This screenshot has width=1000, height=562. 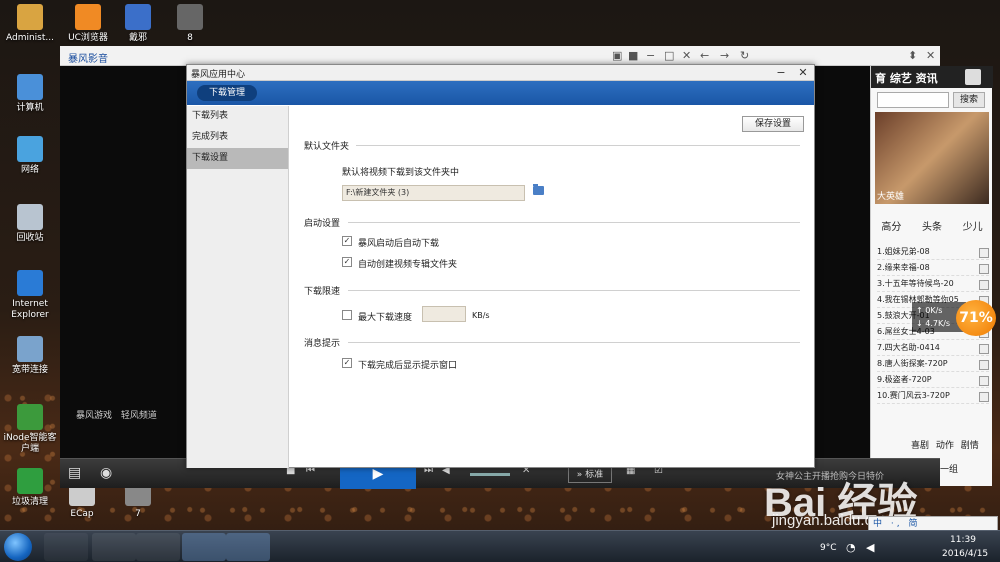 I want to click on tab-kids: 少儿, so click(x=973, y=227).